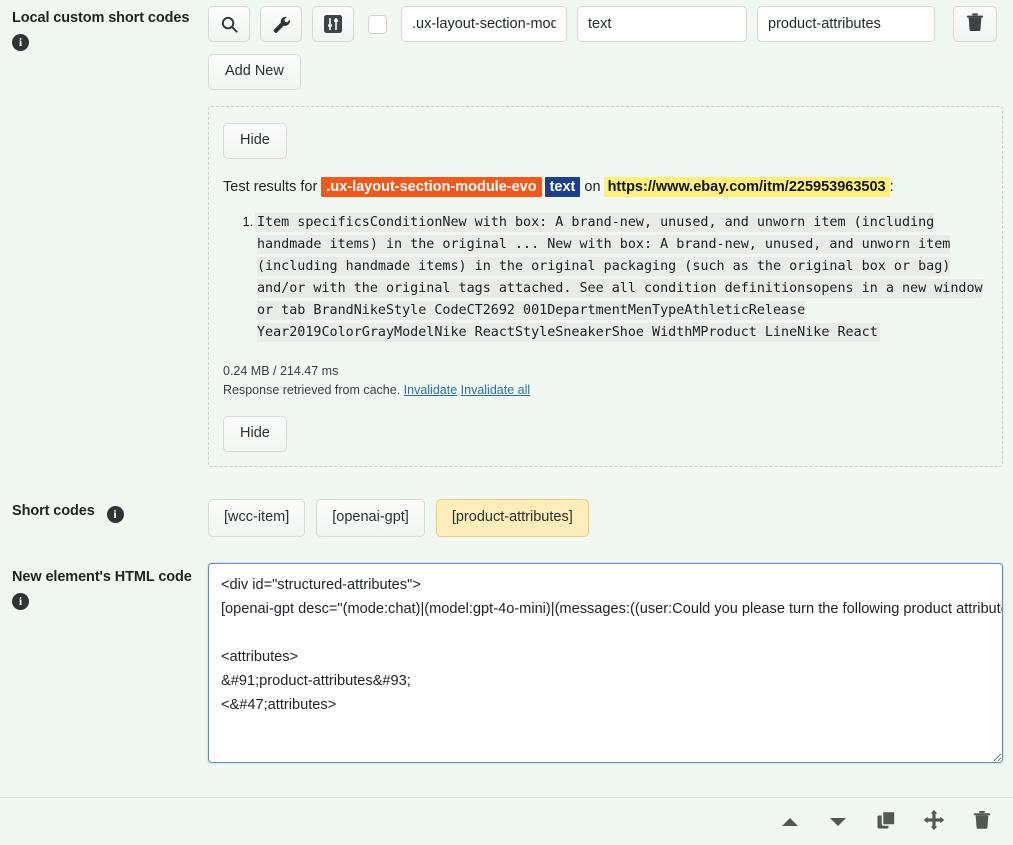 The height and width of the screenshot is (845, 1013). Describe the element at coordinates (104, 587) in the screenshot. I see `html-code-label-col: New element's HTML code i` at that location.